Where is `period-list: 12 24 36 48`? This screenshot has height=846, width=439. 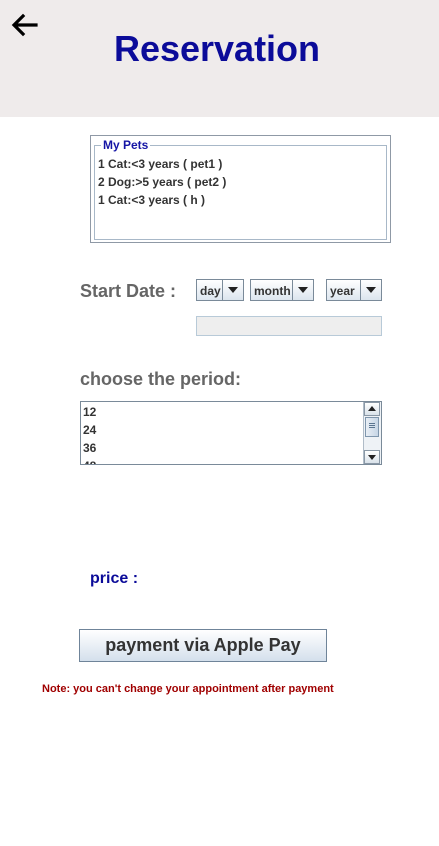 period-list: 12 24 36 48 is located at coordinates (231, 433).